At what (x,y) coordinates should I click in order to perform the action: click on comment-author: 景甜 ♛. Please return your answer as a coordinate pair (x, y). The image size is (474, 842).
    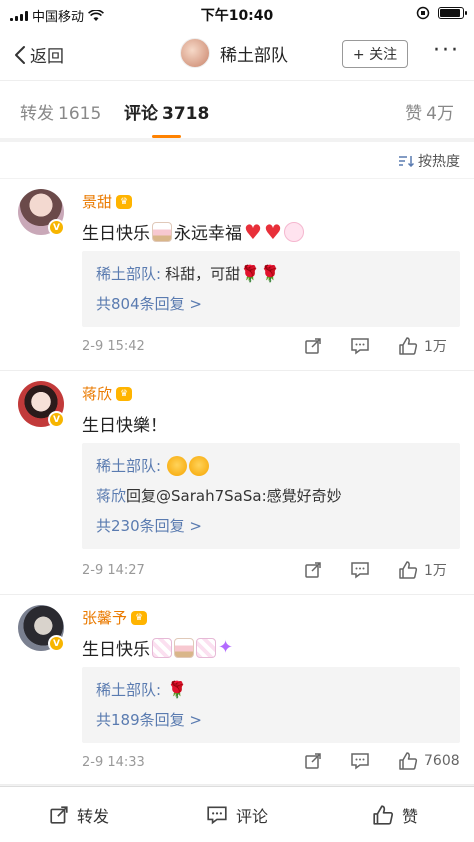
    Looking at the image, I should click on (107, 201).